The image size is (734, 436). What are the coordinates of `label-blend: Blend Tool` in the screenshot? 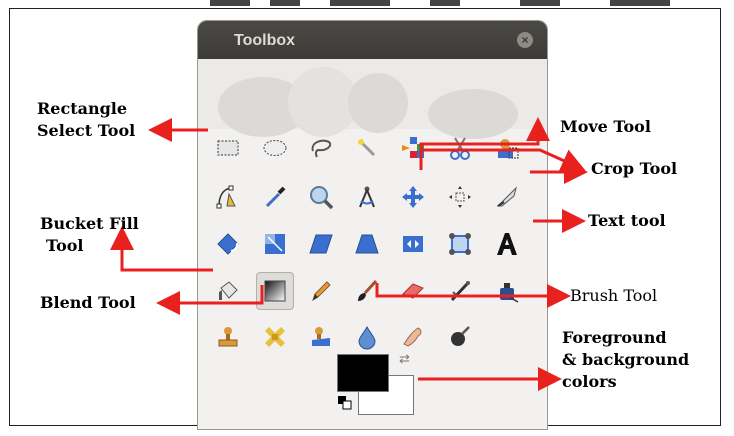 It's located at (88, 302).